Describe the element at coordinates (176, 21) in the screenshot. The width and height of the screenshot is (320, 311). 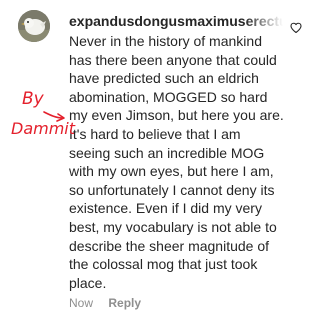
I see `username: expandusdongusmaximuserectus` at that location.